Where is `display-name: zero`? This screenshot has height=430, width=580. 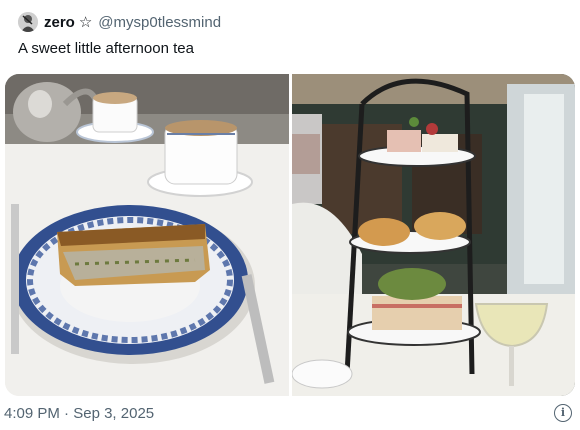 display-name: zero is located at coordinates (59, 22).